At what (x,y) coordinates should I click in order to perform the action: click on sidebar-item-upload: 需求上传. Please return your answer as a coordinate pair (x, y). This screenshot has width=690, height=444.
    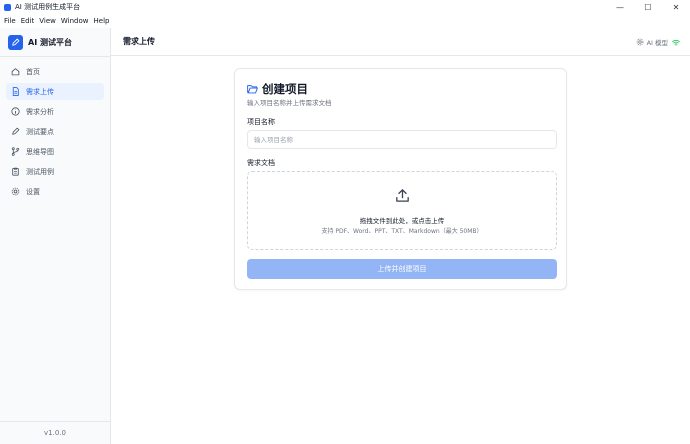
    Looking at the image, I should click on (55, 91).